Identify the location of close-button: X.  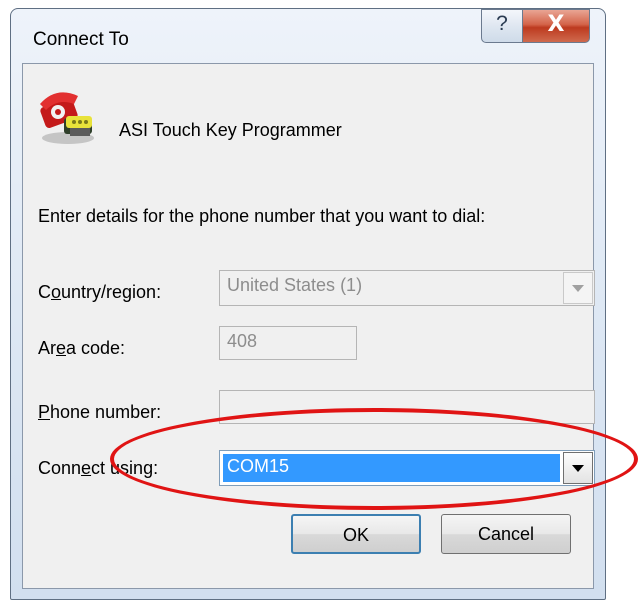
(556, 26).